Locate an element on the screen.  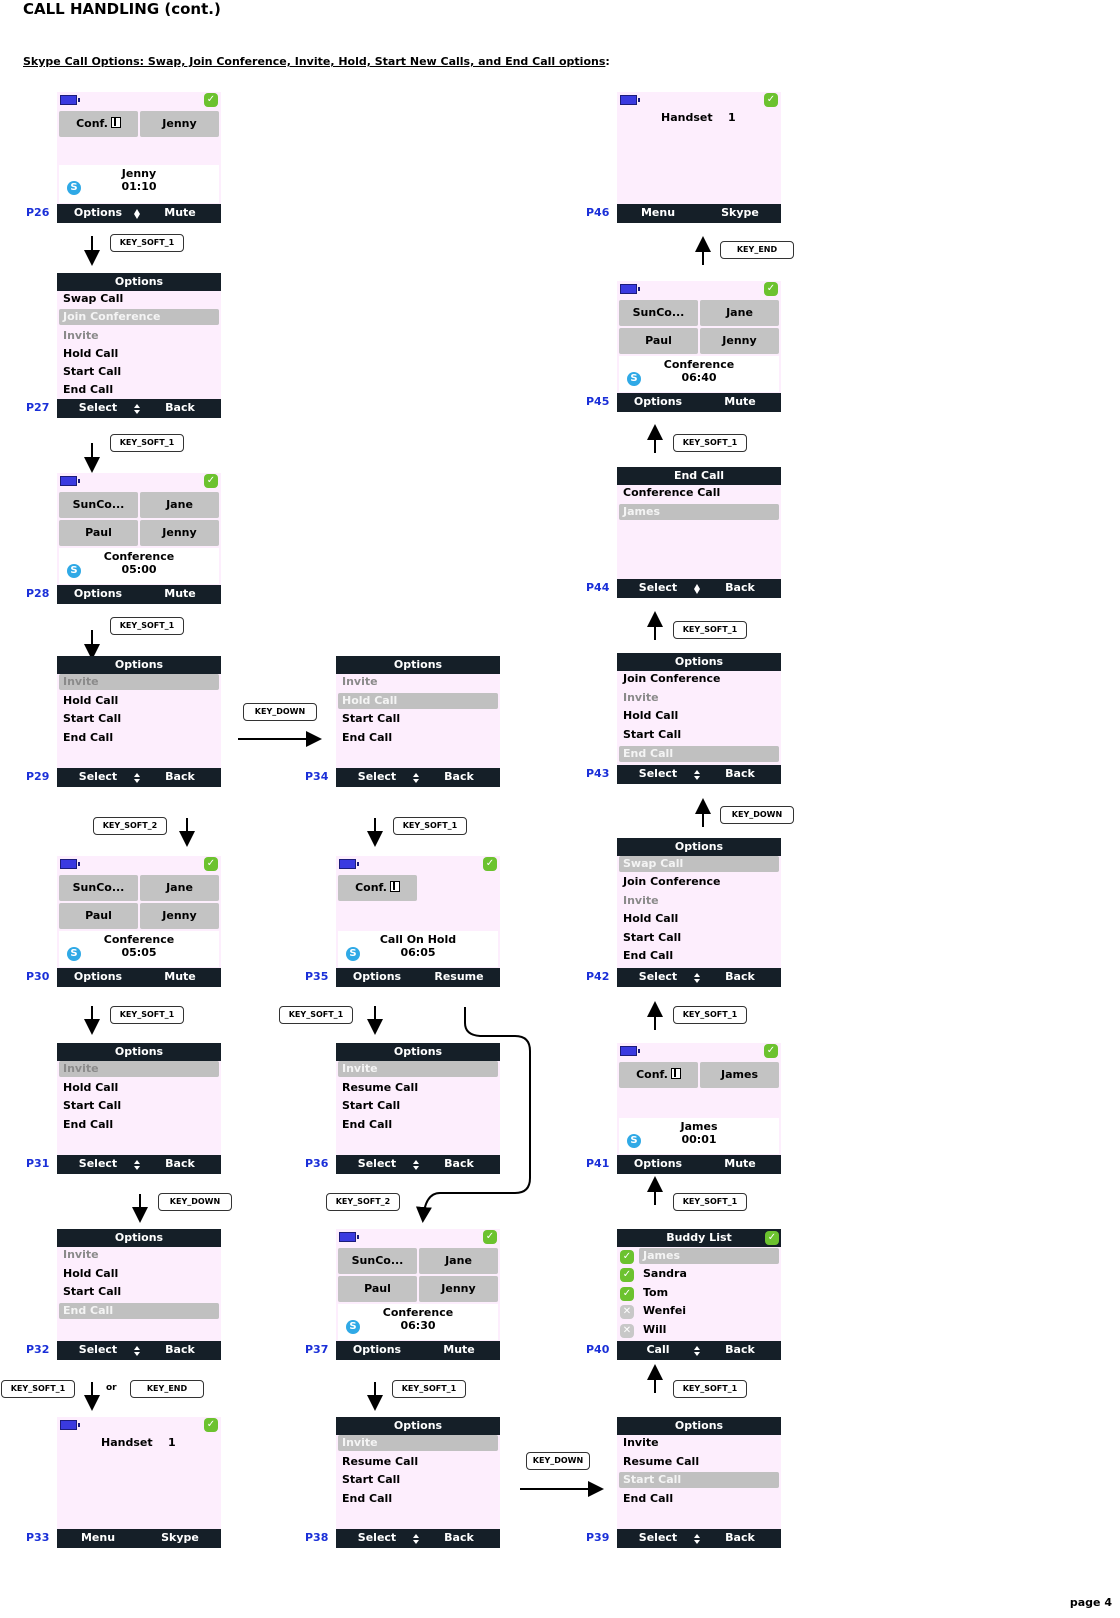
call-tile: James is located at coordinates (739, 1075).